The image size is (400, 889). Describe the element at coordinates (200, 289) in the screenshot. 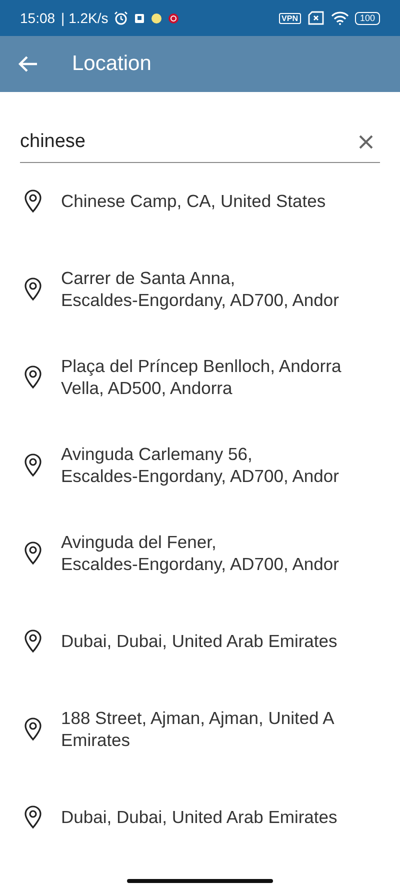

I see `location-result: Carrer de Santa Anna, Escaldes-Engordany, AD700, Andor` at that location.